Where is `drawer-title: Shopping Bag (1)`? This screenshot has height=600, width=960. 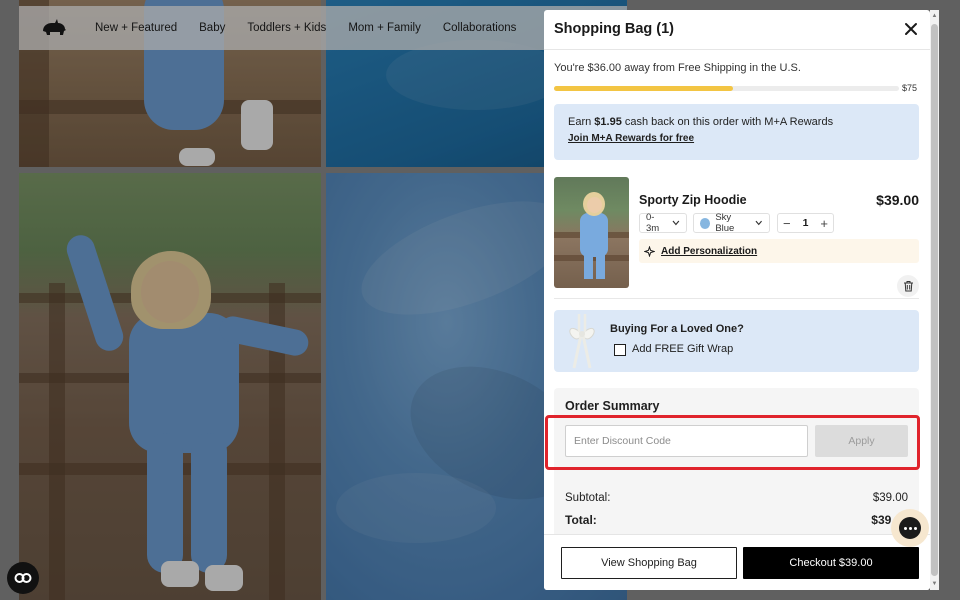
drawer-title: Shopping Bag (1) is located at coordinates (614, 29).